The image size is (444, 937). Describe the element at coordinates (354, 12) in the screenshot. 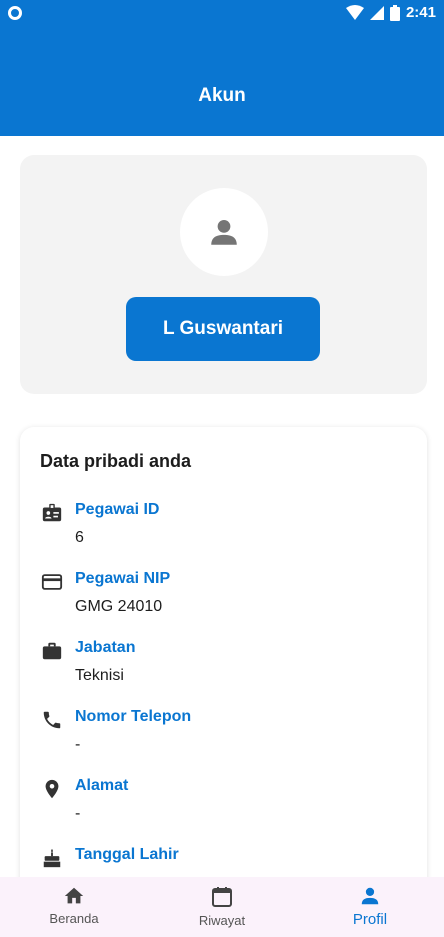

I see `wifi-icon` at that location.